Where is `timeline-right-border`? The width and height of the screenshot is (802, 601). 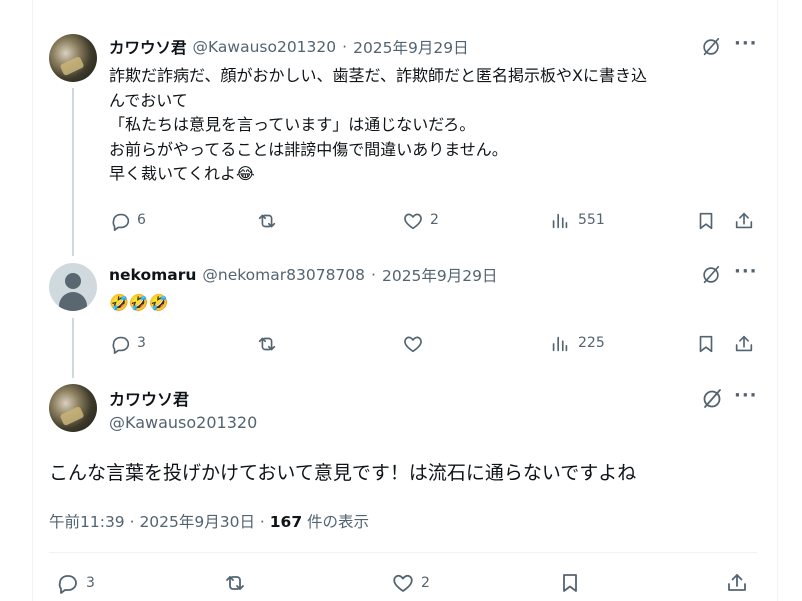
timeline-right-border is located at coordinates (777, 300).